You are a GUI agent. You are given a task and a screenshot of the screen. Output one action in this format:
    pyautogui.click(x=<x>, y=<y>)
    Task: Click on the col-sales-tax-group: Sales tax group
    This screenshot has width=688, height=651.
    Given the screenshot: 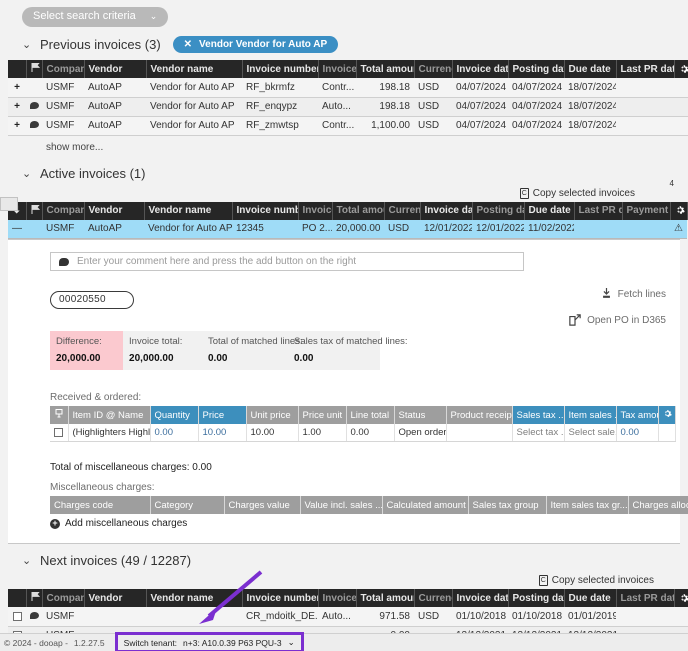 What is the action you would take?
    pyautogui.click(x=507, y=505)
    